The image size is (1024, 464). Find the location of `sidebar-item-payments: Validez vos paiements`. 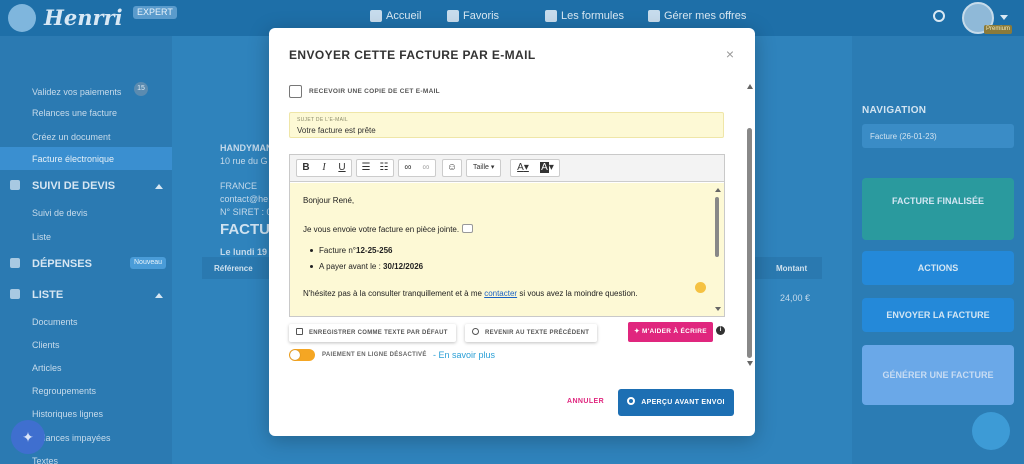

sidebar-item-payments: Validez vos paiements is located at coordinates (76, 92).